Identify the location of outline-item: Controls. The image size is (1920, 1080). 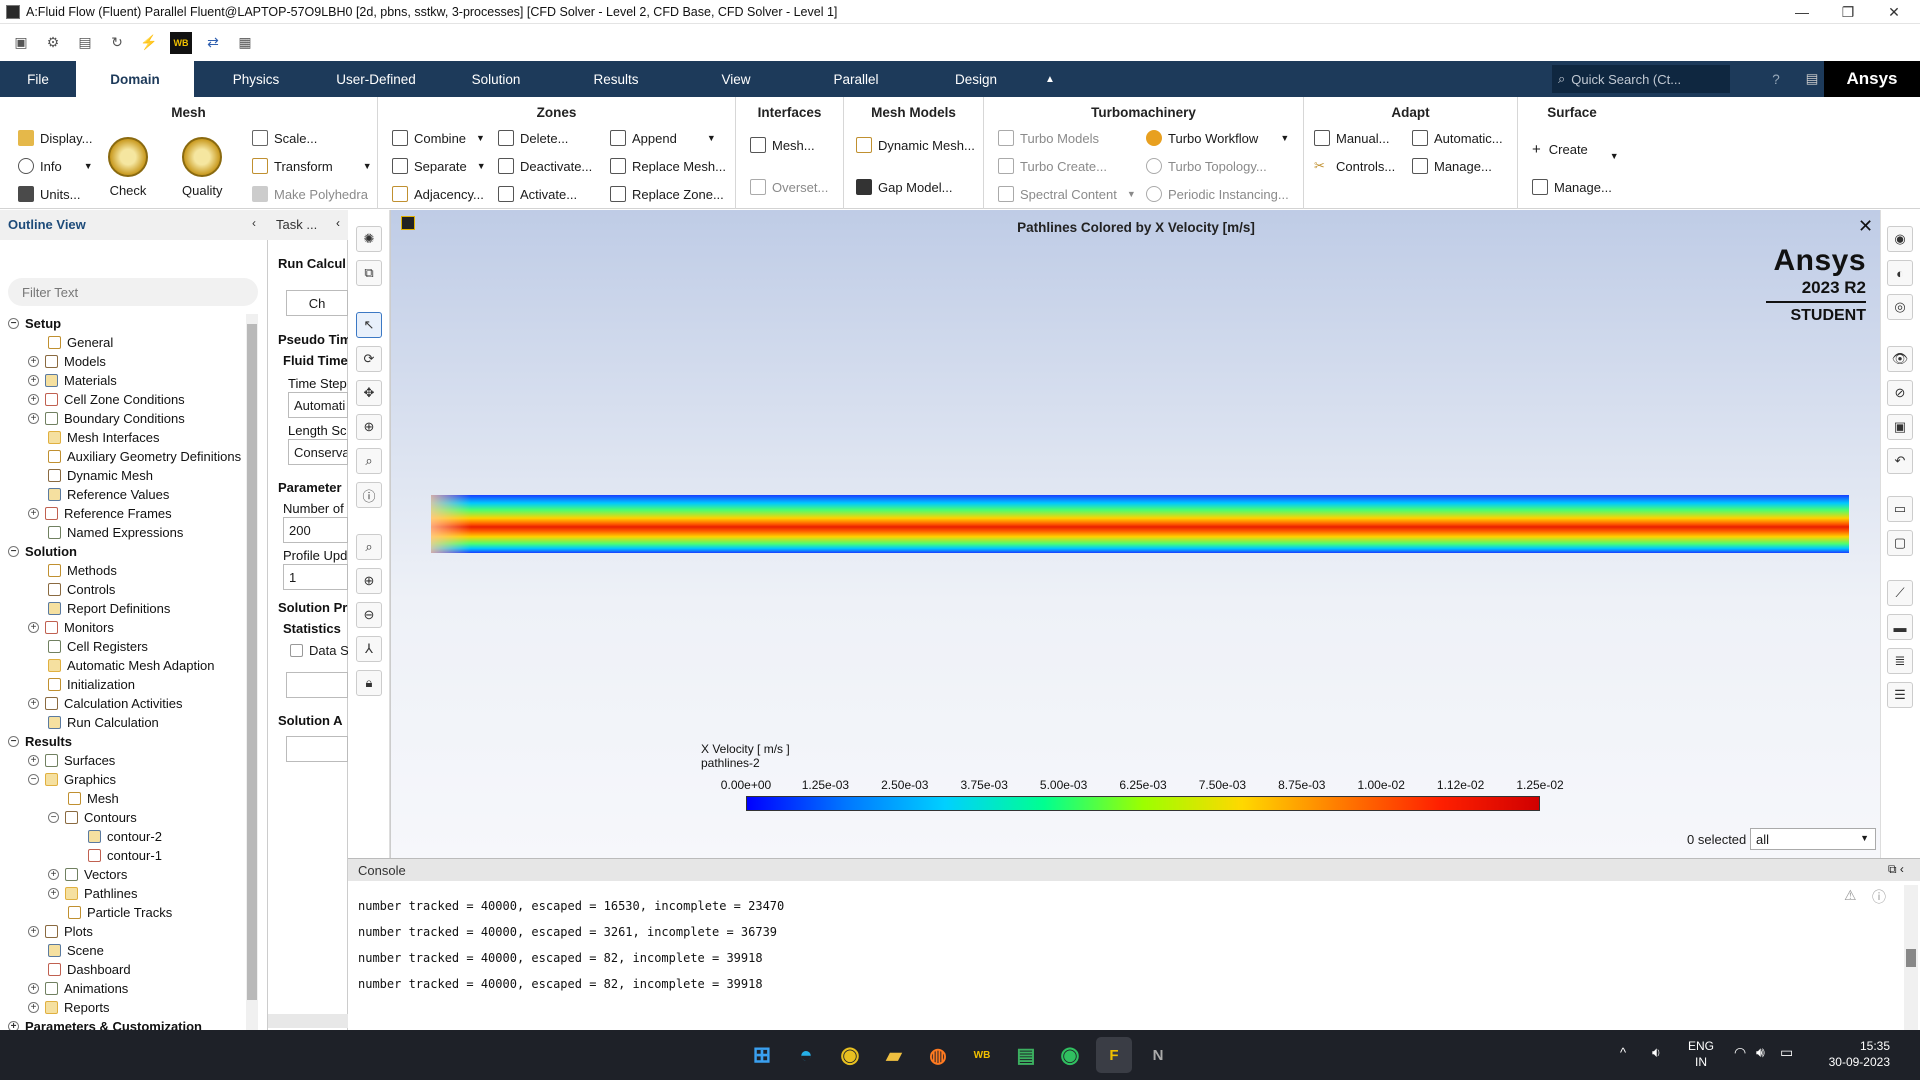
(81, 589).